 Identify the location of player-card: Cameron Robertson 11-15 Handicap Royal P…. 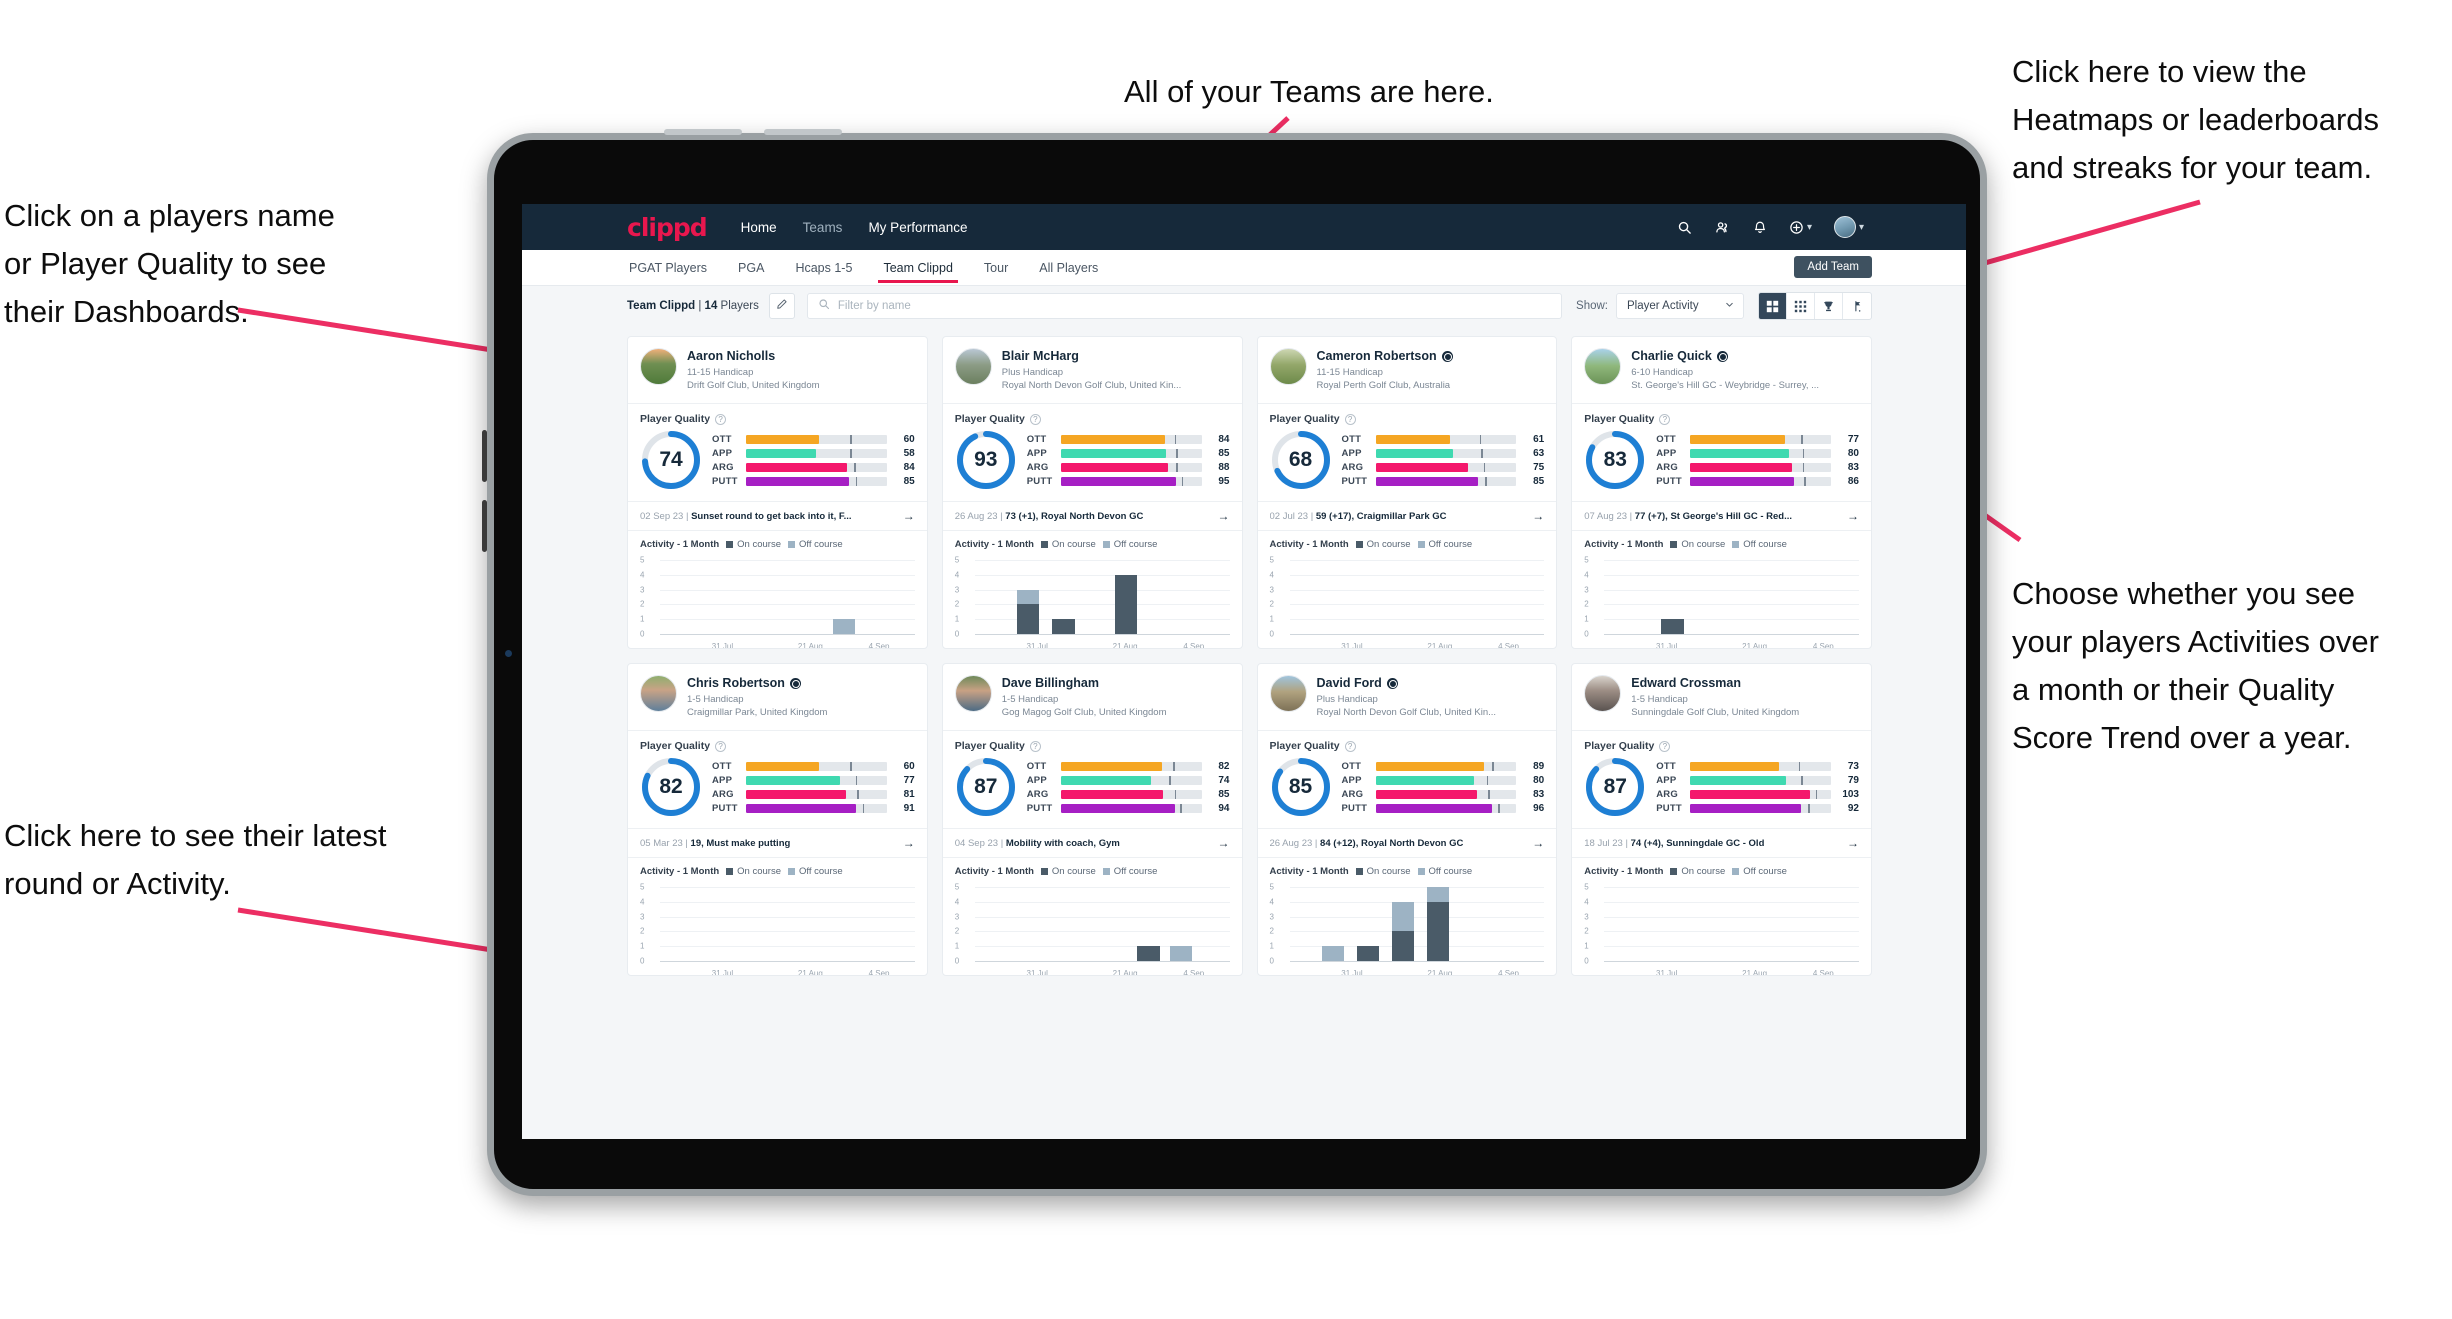
(1407, 492).